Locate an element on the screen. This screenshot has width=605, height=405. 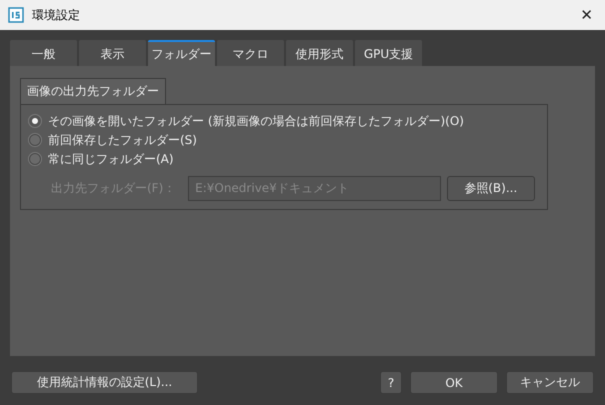
radio-option: 前回保存したフォルダー(S) is located at coordinates (282, 140).